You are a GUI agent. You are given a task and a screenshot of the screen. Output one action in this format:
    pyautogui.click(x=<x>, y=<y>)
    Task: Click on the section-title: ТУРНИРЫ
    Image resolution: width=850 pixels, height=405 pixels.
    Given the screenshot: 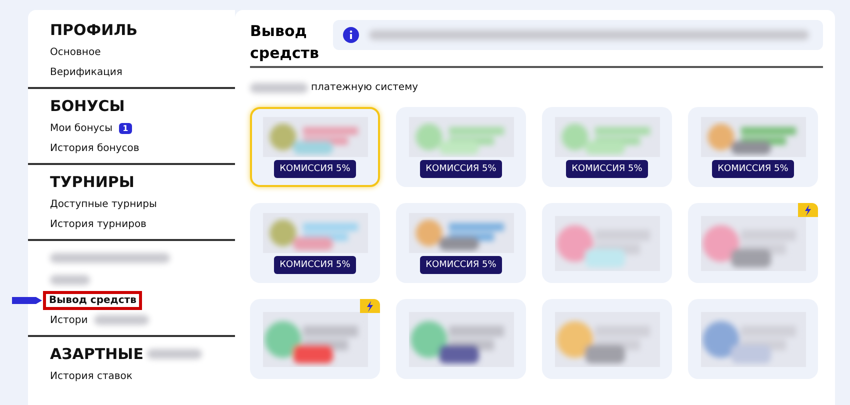 What is the action you would take?
    pyautogui.click(x=92, y=182)
    